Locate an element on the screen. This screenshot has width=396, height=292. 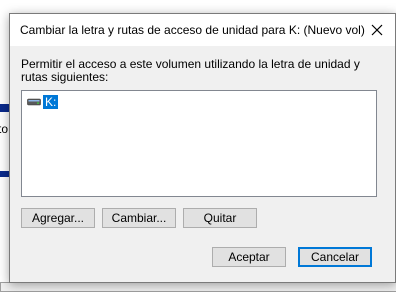
drive-icon is located at coordinates (34, 102).